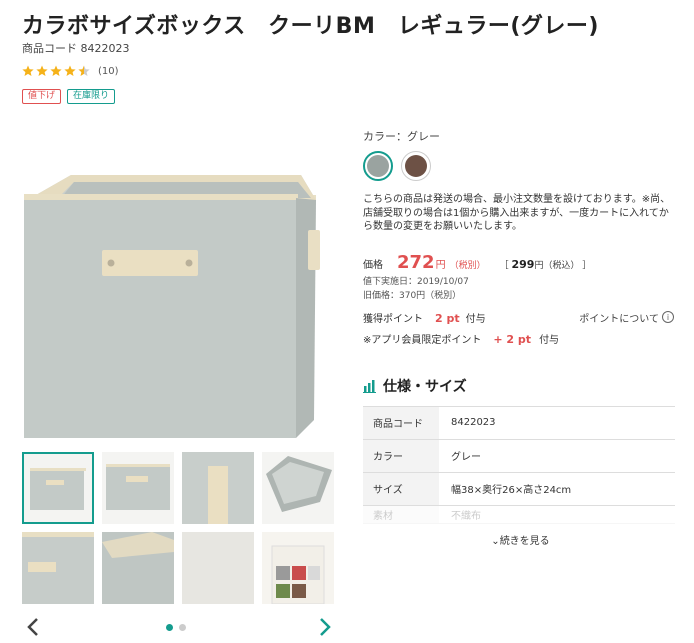  Describe the element at coordinates (545, 264) in the screenshot. I see `price-including-tax: ［ 299円（税込） ］` at that location.